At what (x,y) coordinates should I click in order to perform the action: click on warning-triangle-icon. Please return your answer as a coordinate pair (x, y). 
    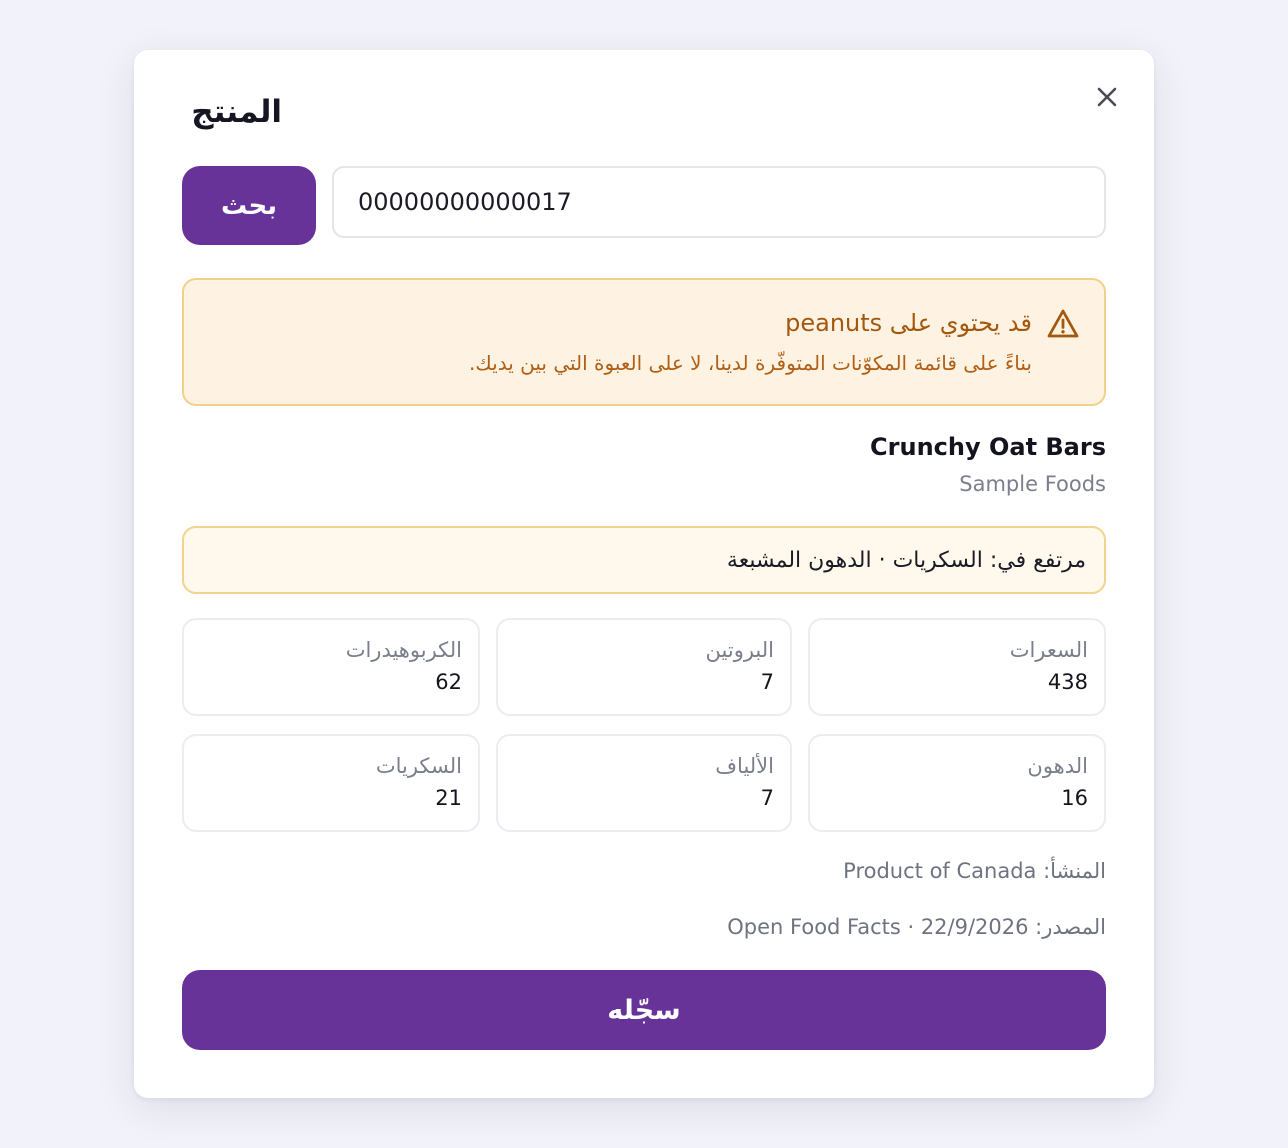
    Looking at the image, I should click on (1063, 323).